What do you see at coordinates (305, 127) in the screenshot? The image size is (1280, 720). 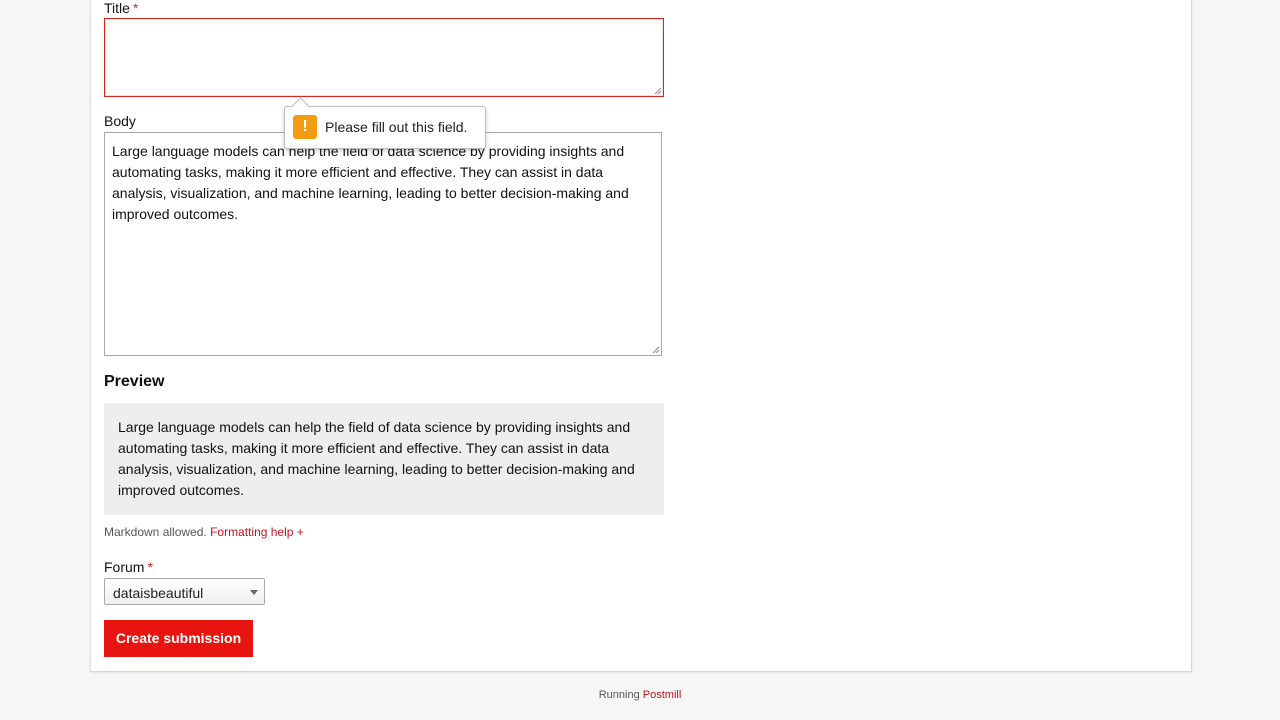 I see `warning-icon: !` at bounding box center [305, 127].